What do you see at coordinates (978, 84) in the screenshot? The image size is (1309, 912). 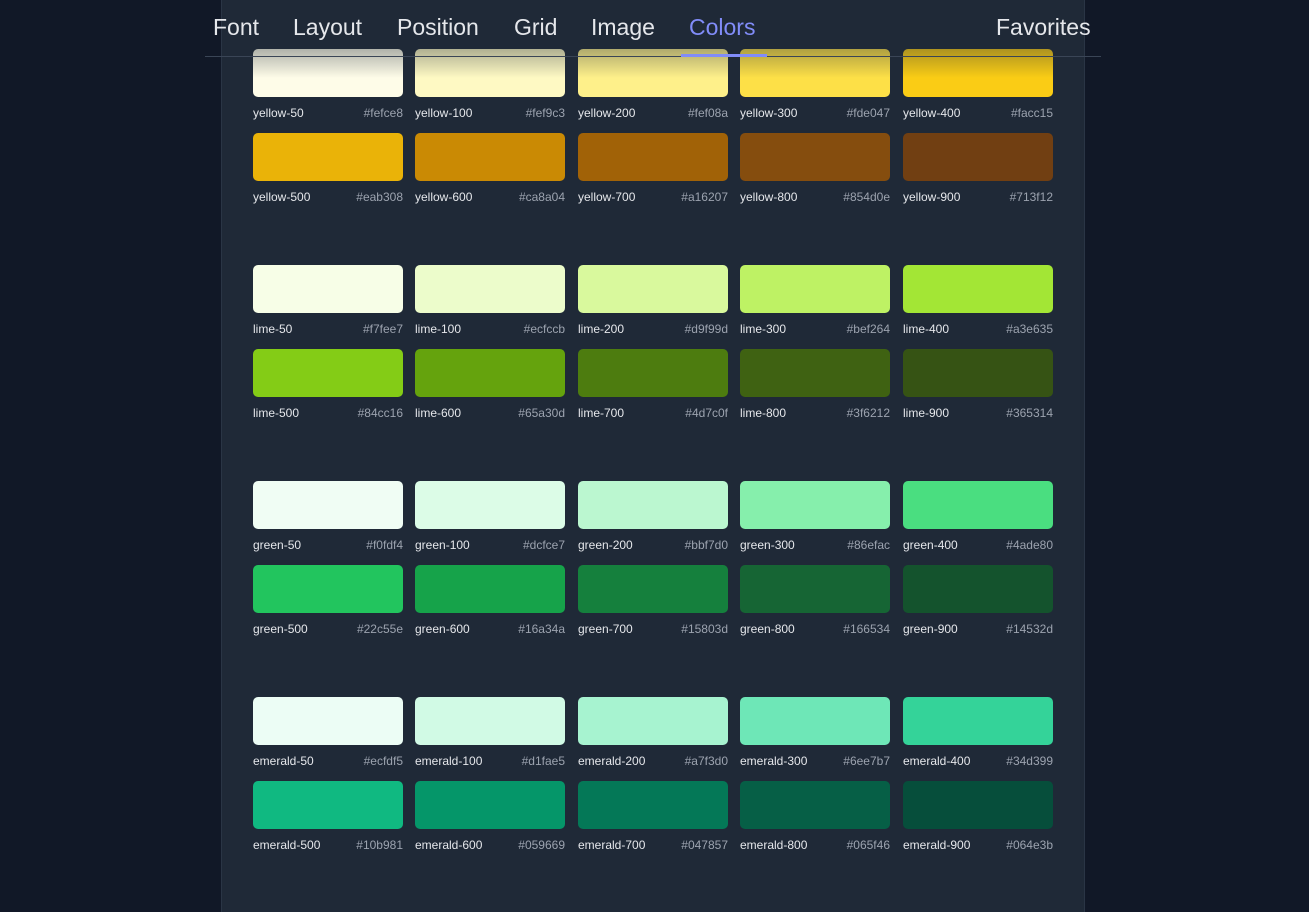 I see `color-swatch: yellow-400 #facc15` at bounding box center [978, 84].